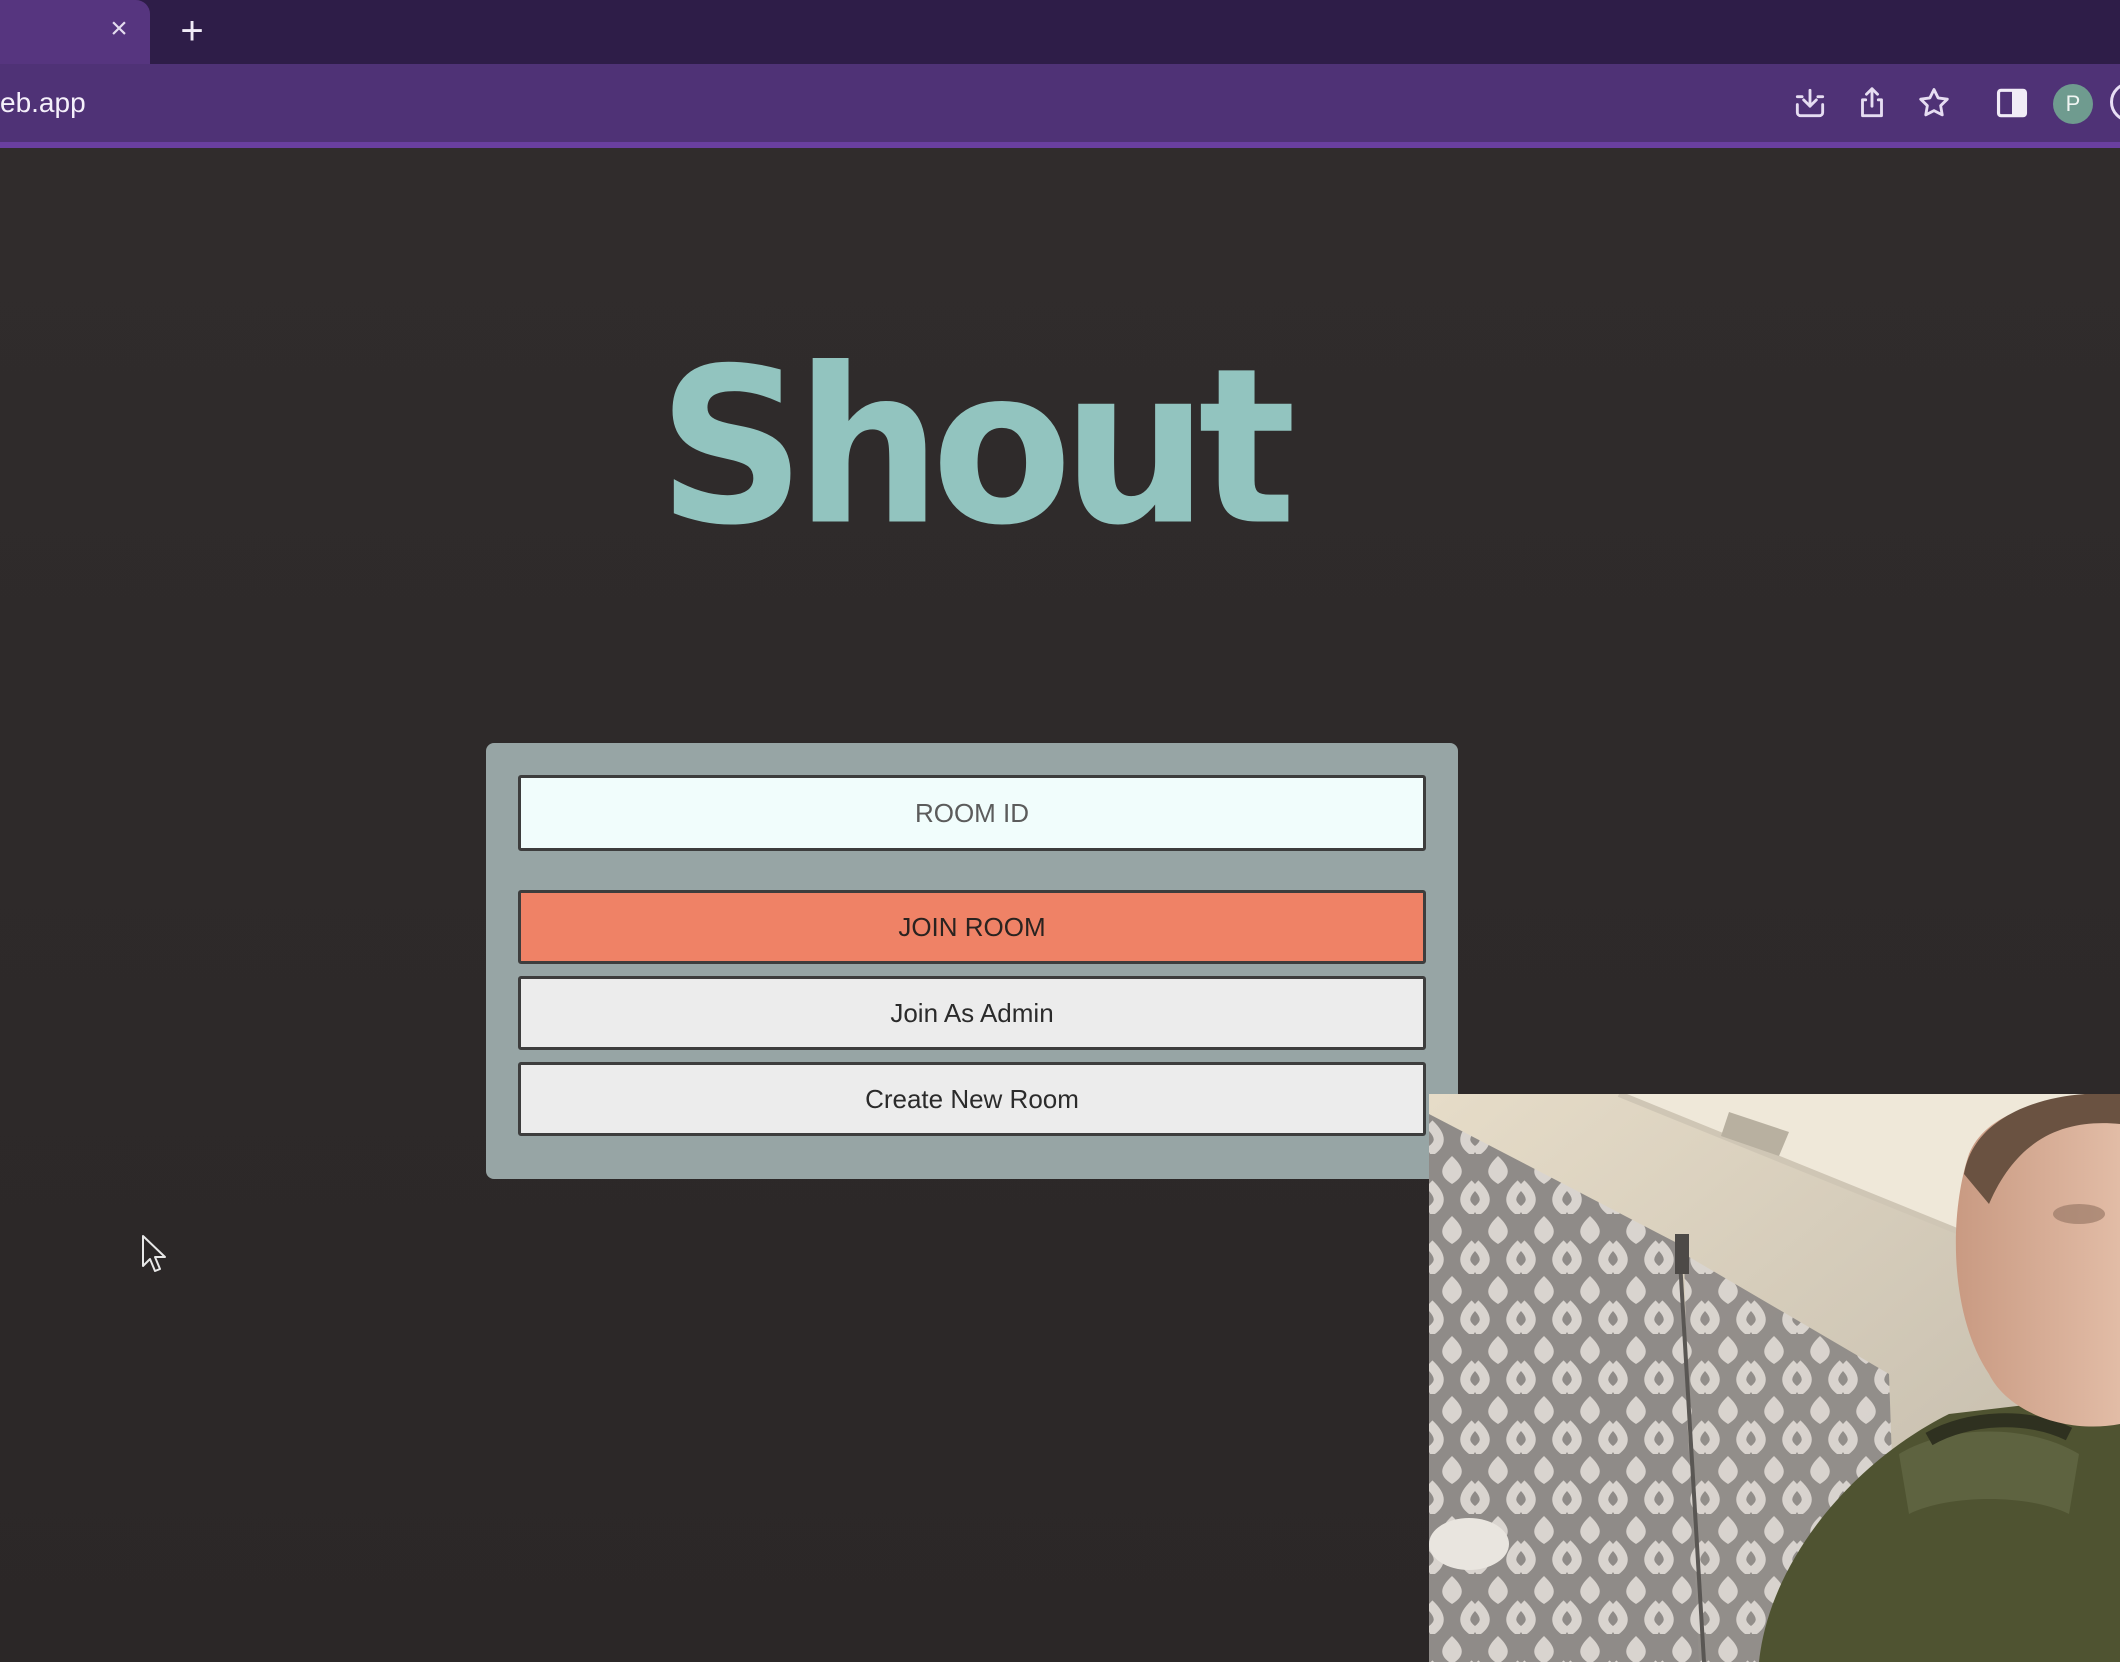 This screenshot has height=1662, width=2120. I want to click on room-id-input, so click(972, 813).